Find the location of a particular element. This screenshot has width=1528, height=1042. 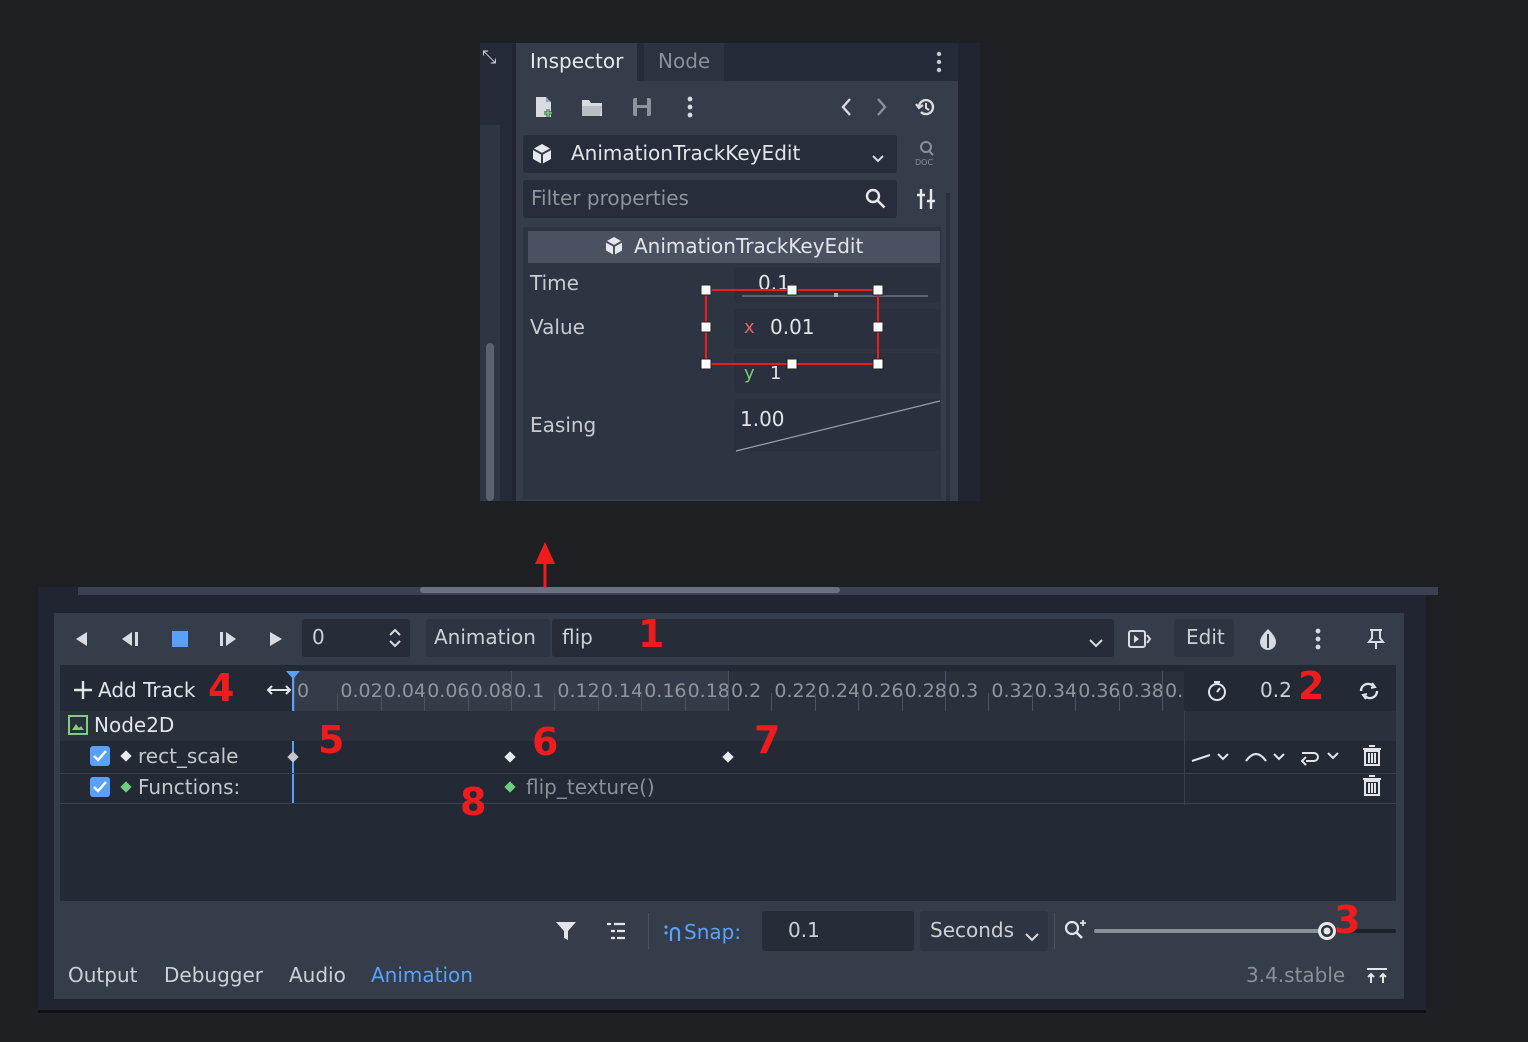

animation-label-box: Animation is located at coordinates (488, 638).